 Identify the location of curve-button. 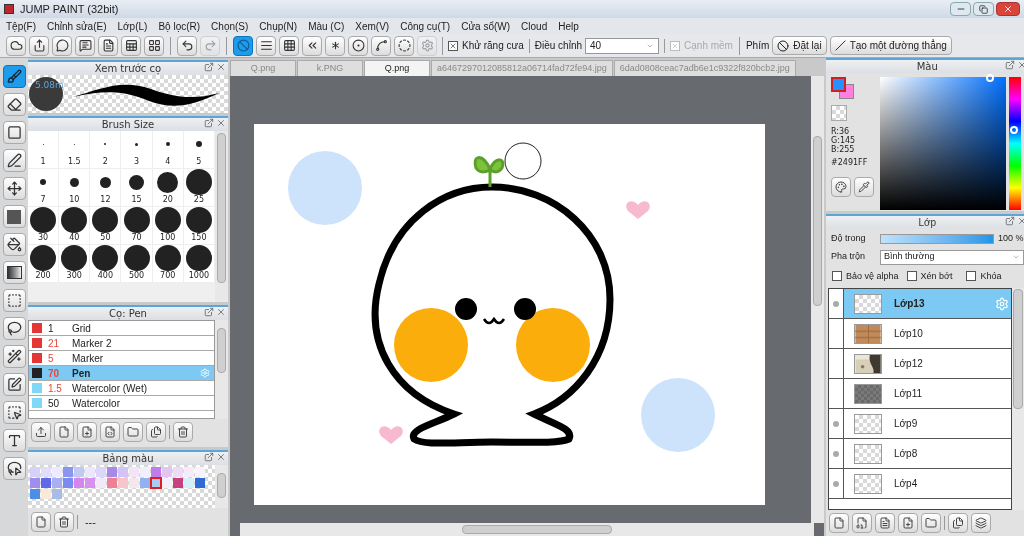
(381, 45).